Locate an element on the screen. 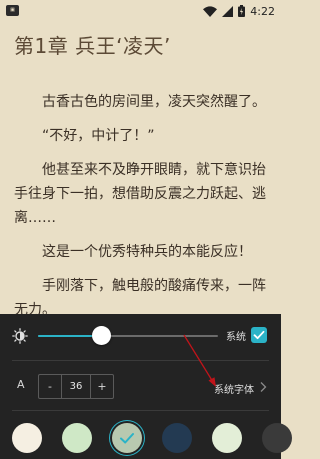  brightness-row: 系统 is located at coordinates (140, 336).